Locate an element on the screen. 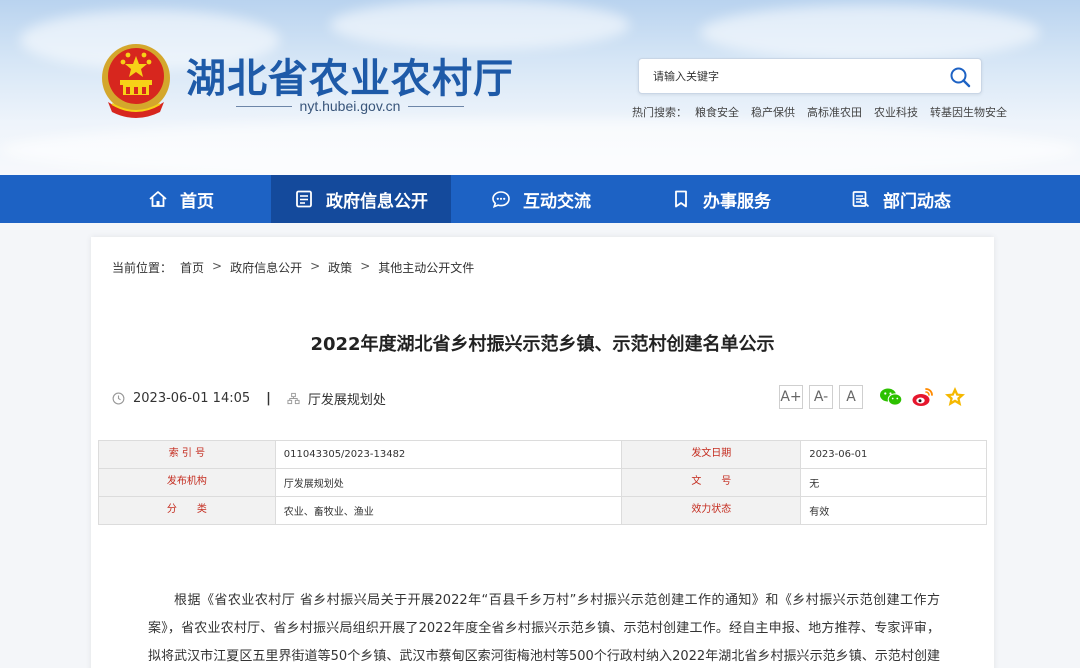 The height and width of the screenshot is (668, 1080). share-buttons is located at coordinates (923, 397).